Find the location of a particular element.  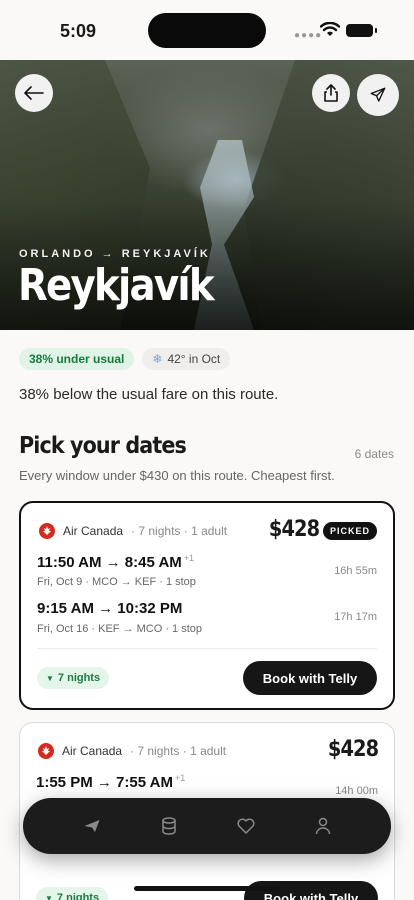

destination-title: Reykjavík is located at coordinates (116, 285).